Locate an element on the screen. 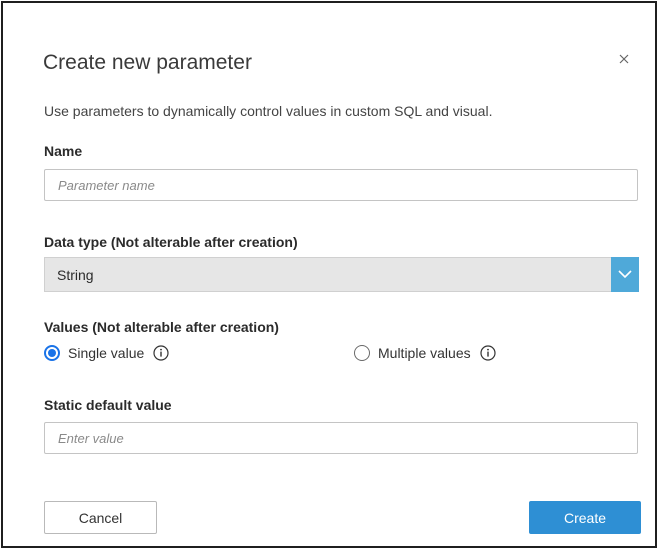 This screenshot has height=553, width=662. radio-button-unchecked is located at coordinates (362, 353).